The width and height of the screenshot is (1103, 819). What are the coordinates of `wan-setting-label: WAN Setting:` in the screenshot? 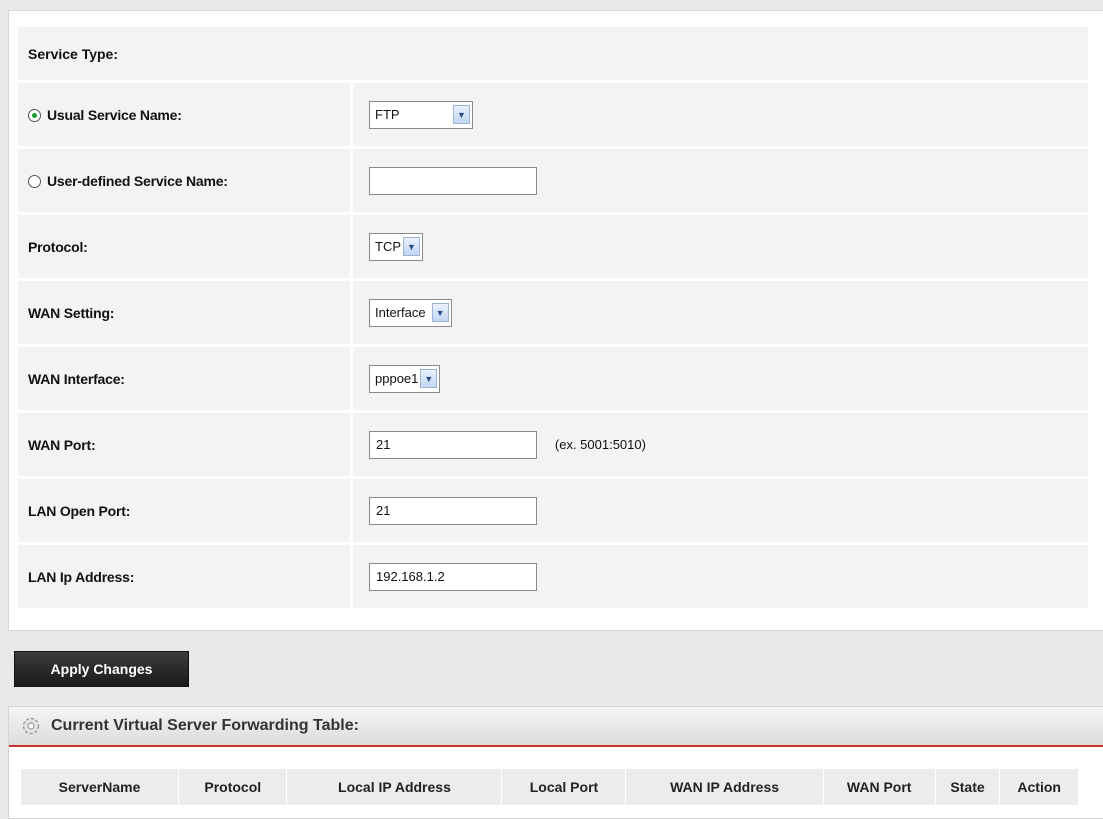 It's located at (184, 312).